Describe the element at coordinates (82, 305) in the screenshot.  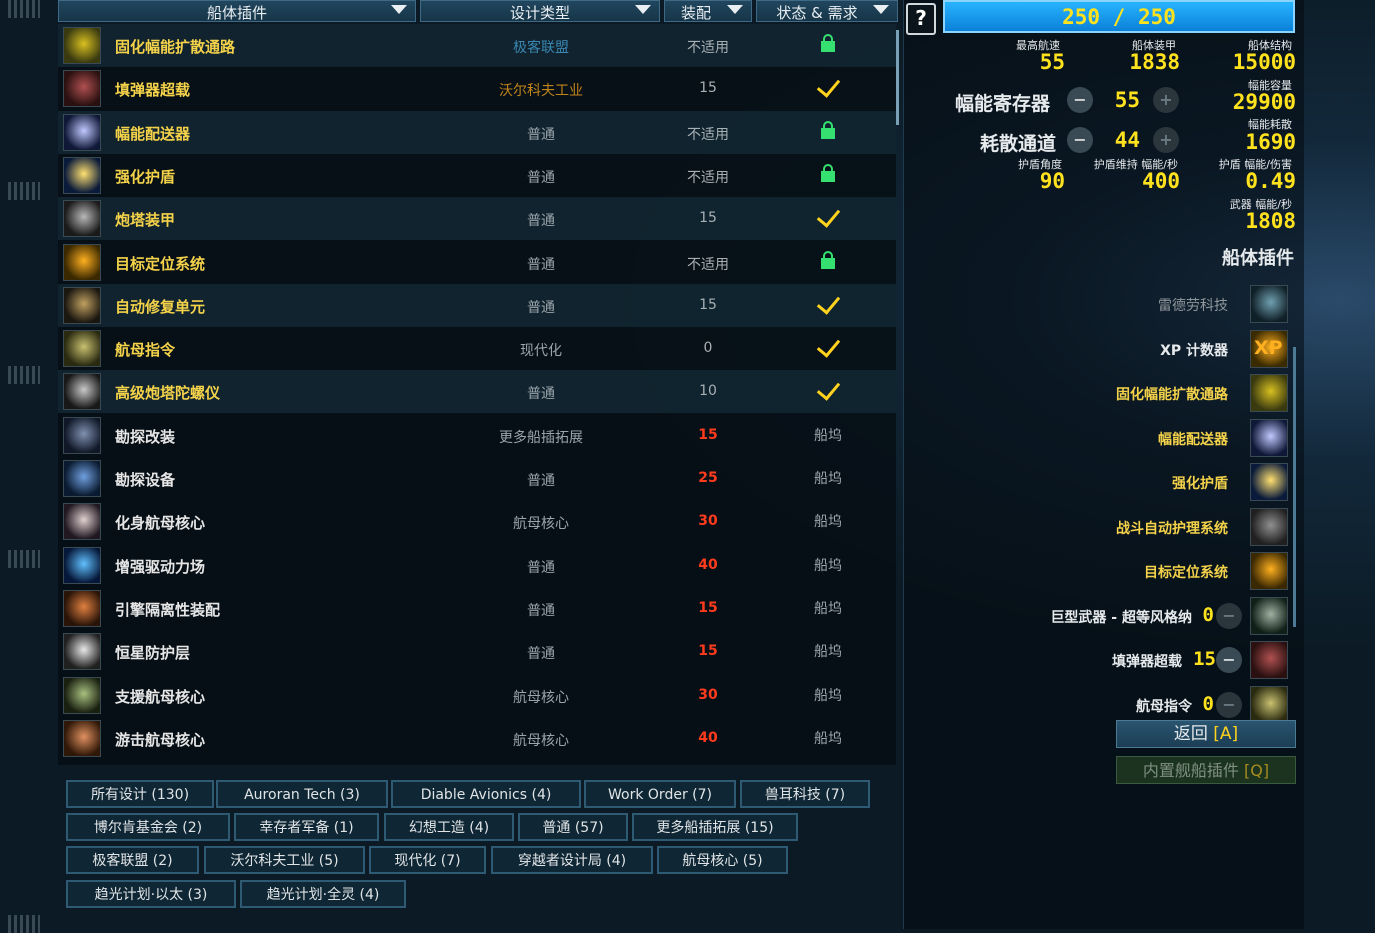
I see `repair-unit-icon` at that location.